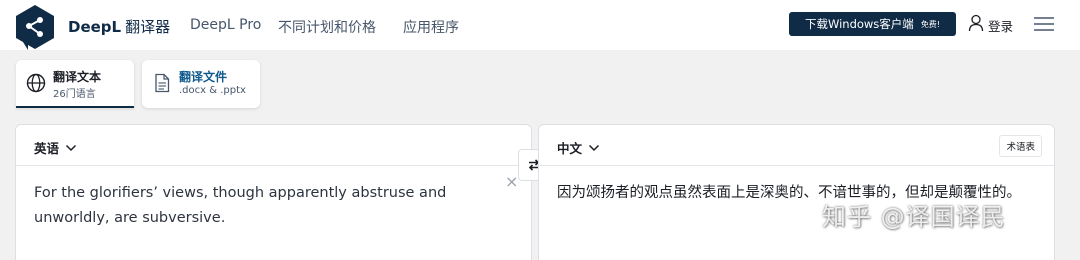 The width and height of the screenshot is (1080, 260). What do you see at coordinates (859, 24) in the screenshot?
I see `download-button-label: 下载Windows客户端` at bounding box center [859, 24].